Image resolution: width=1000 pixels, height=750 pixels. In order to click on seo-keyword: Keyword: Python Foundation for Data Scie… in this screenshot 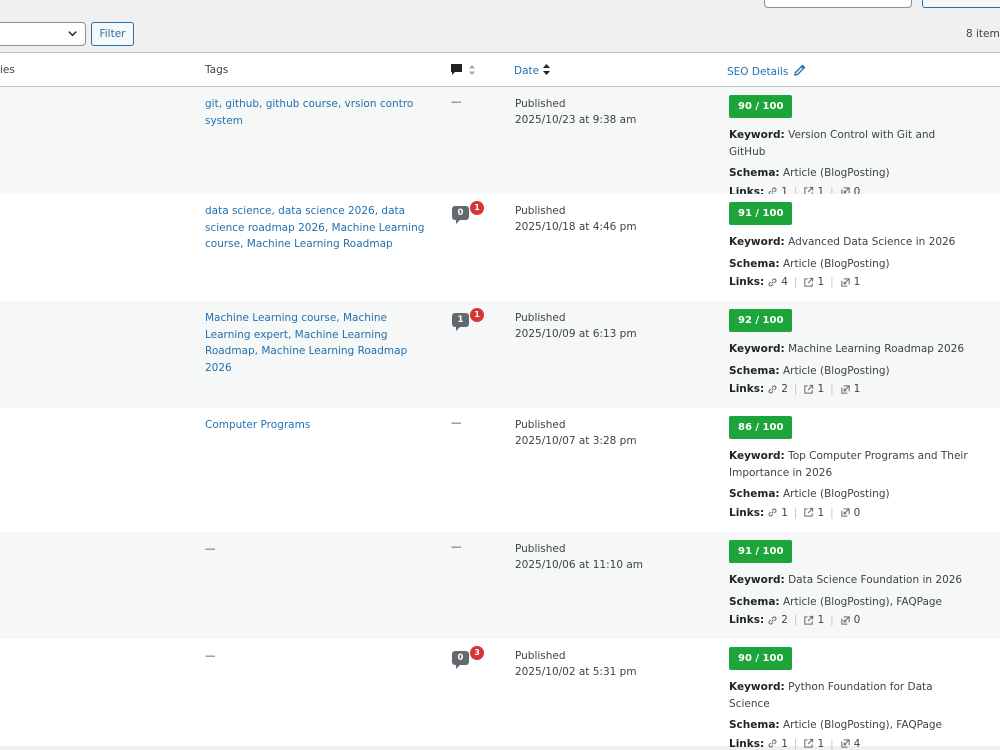, I will do `click(831, 695)`.